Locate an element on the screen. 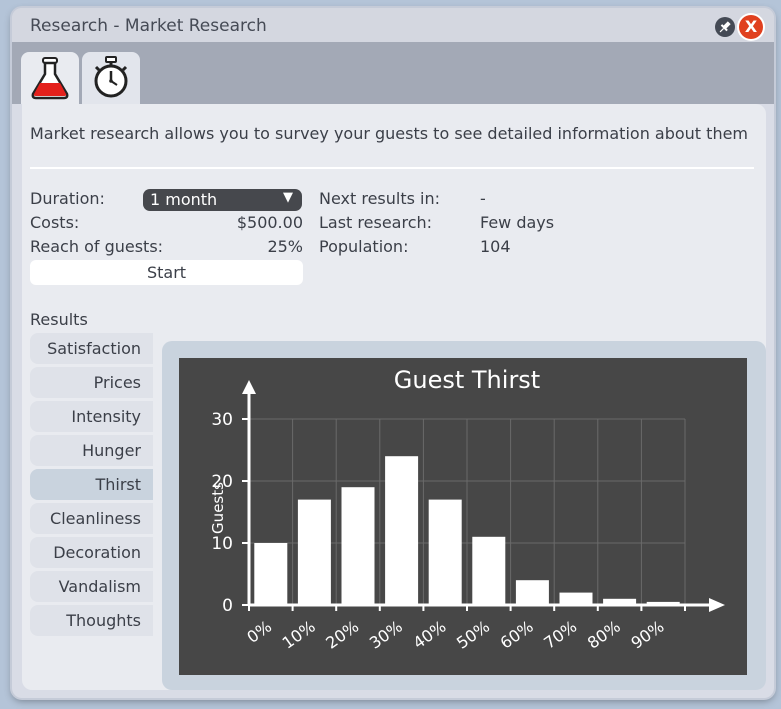  last-research-value: Few days is located at coordinates (517, 222).